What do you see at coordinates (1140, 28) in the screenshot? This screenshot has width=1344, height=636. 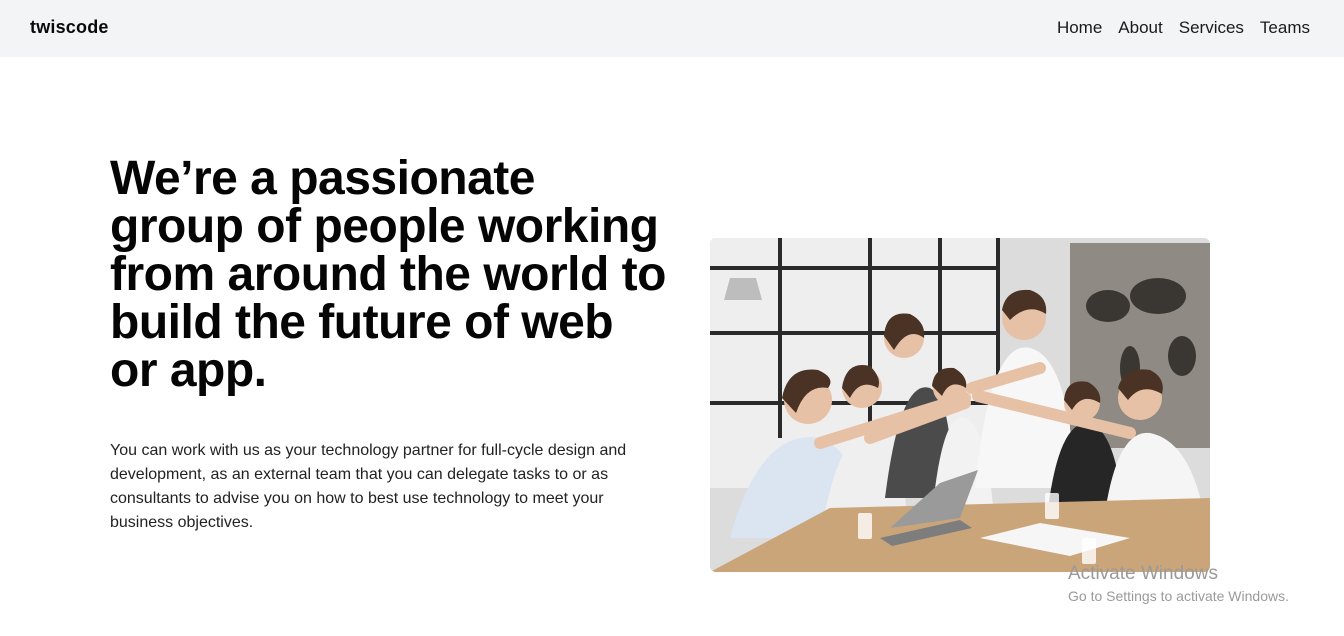 I see `nav-link-about: About` at bounding box center [1140, 28].